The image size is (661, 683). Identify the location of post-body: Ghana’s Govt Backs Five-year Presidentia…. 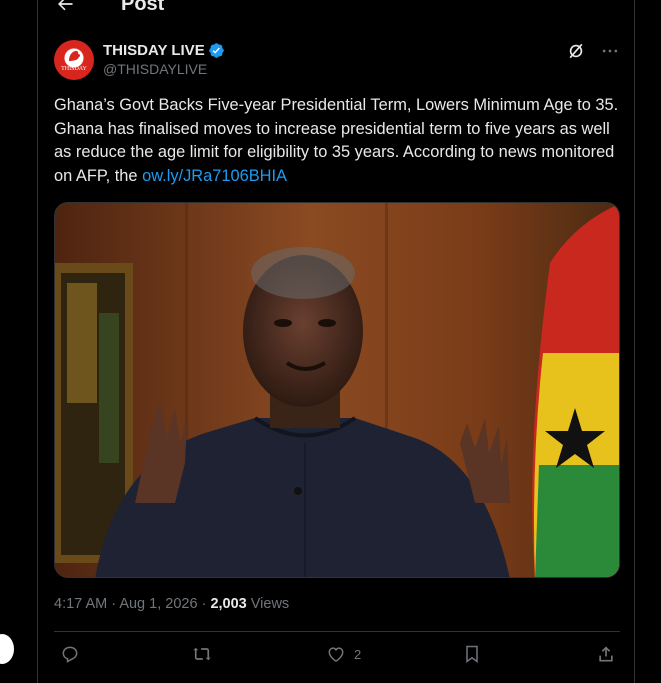
(336, 140).